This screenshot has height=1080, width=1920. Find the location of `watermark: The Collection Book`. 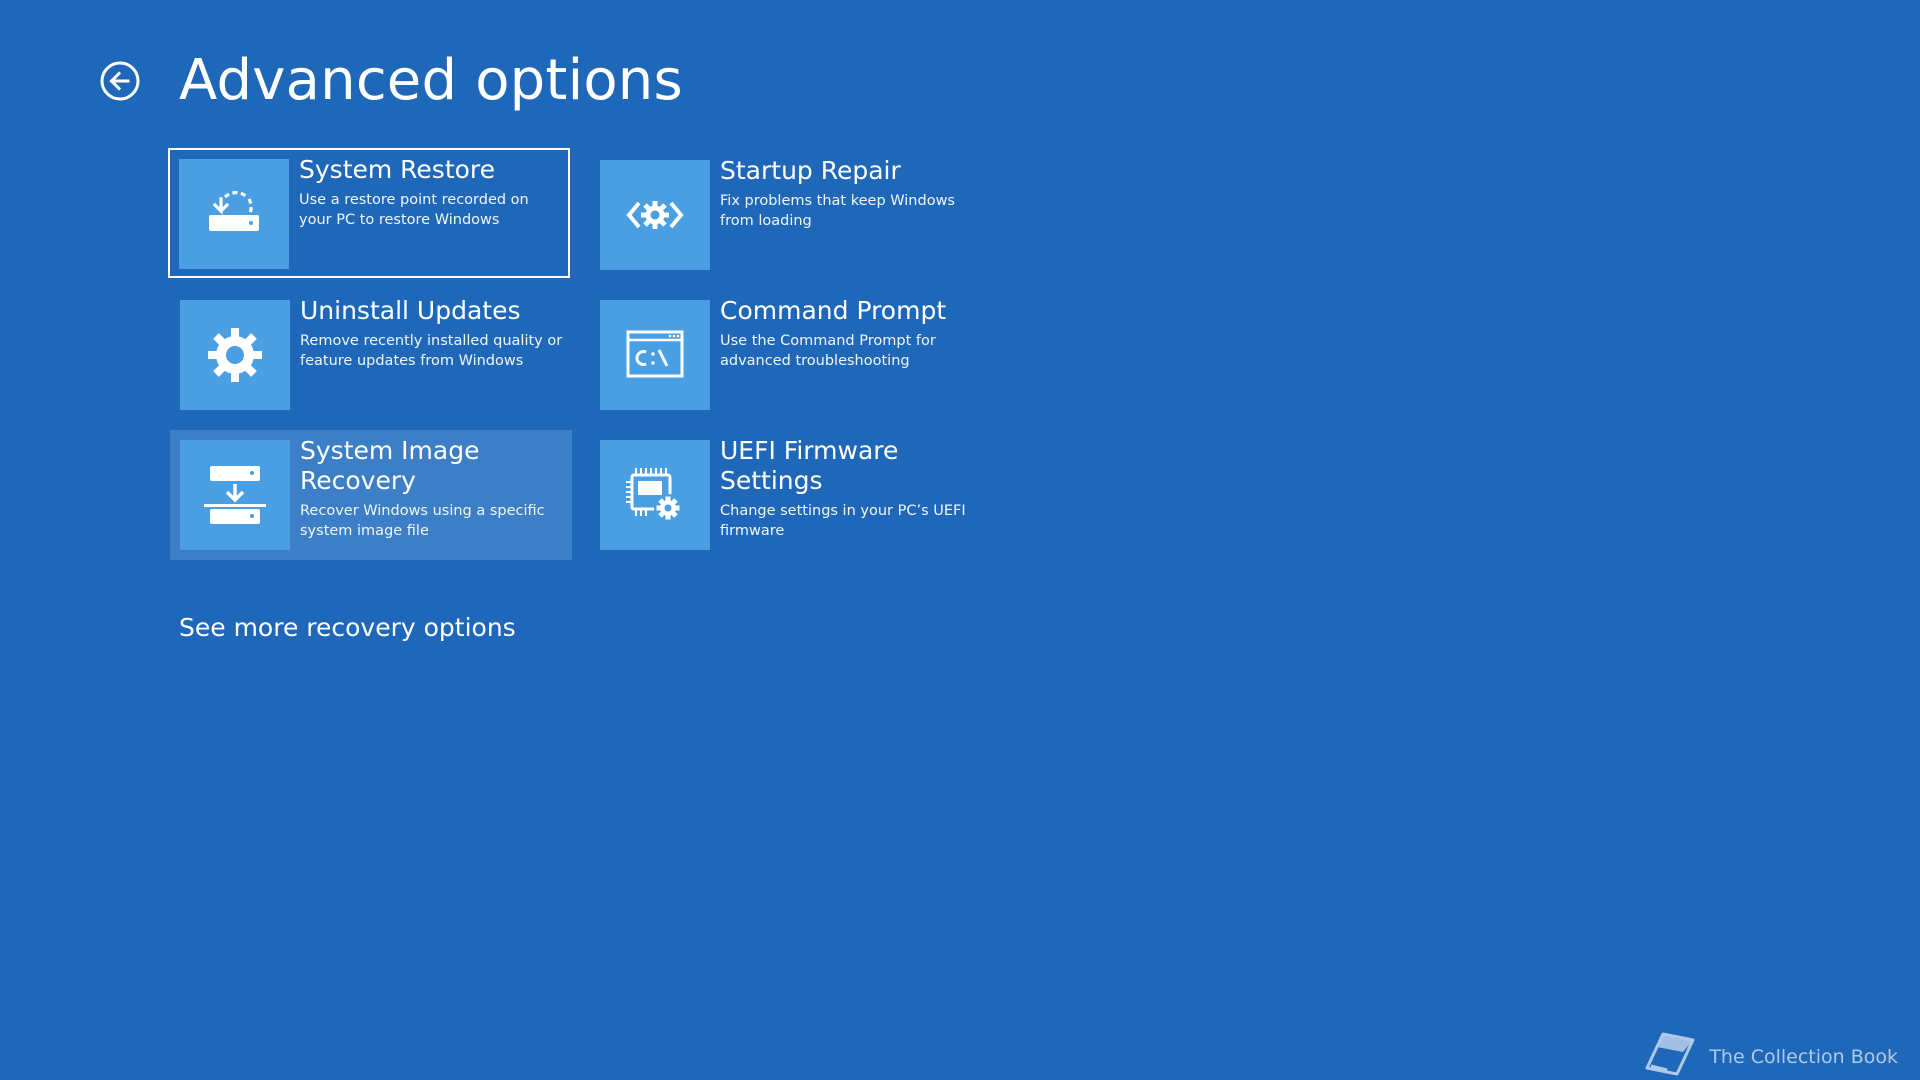

watermark: The Collection Book is located at coordinates (1770, 1054).